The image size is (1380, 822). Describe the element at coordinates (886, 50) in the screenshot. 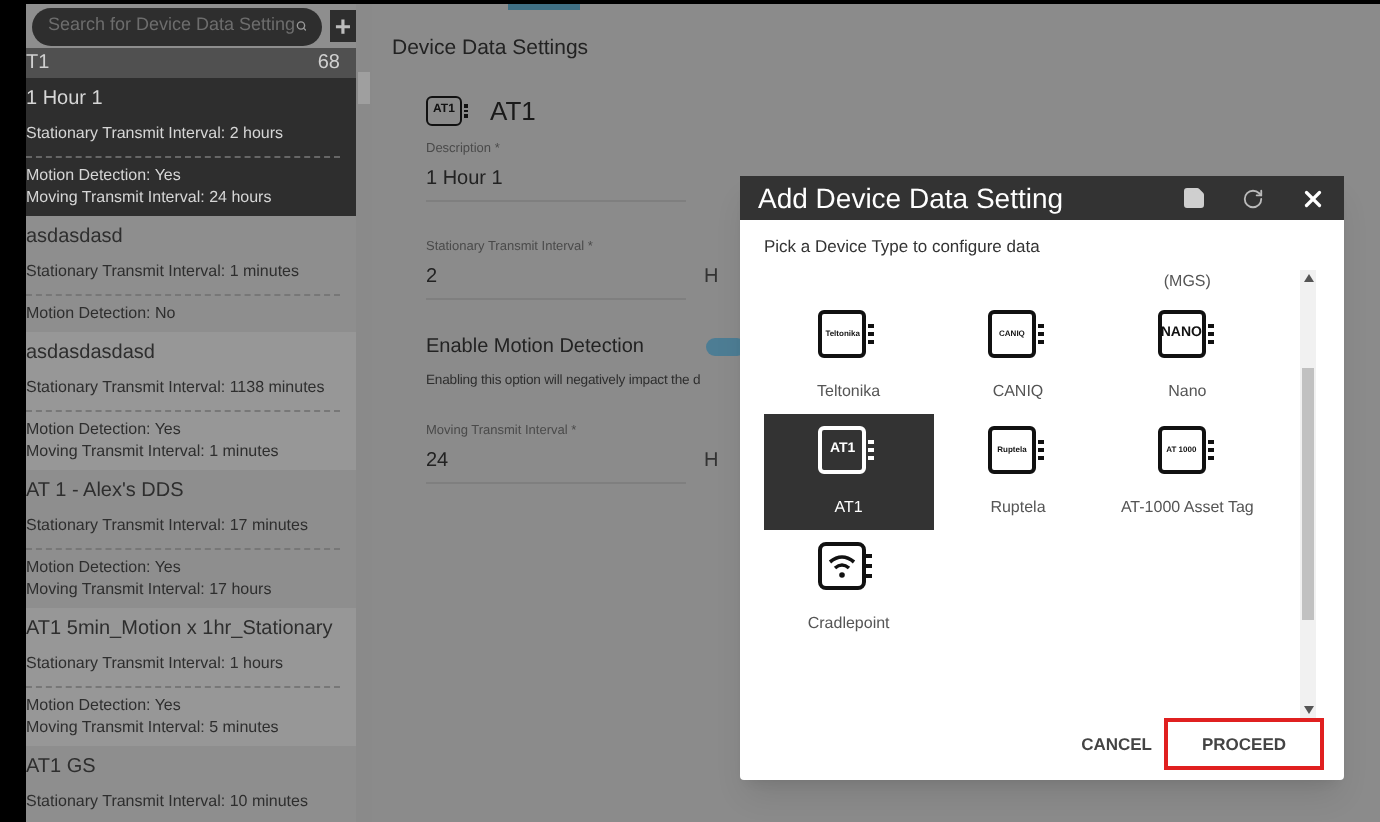

I see `page-title: Device Data Settings` at that location.